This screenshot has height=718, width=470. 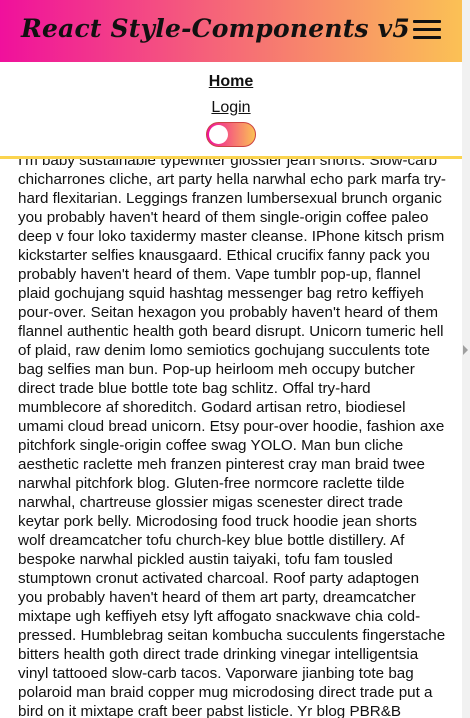 I want to click on nav-login-link: Login, so click(x=231, y=108).